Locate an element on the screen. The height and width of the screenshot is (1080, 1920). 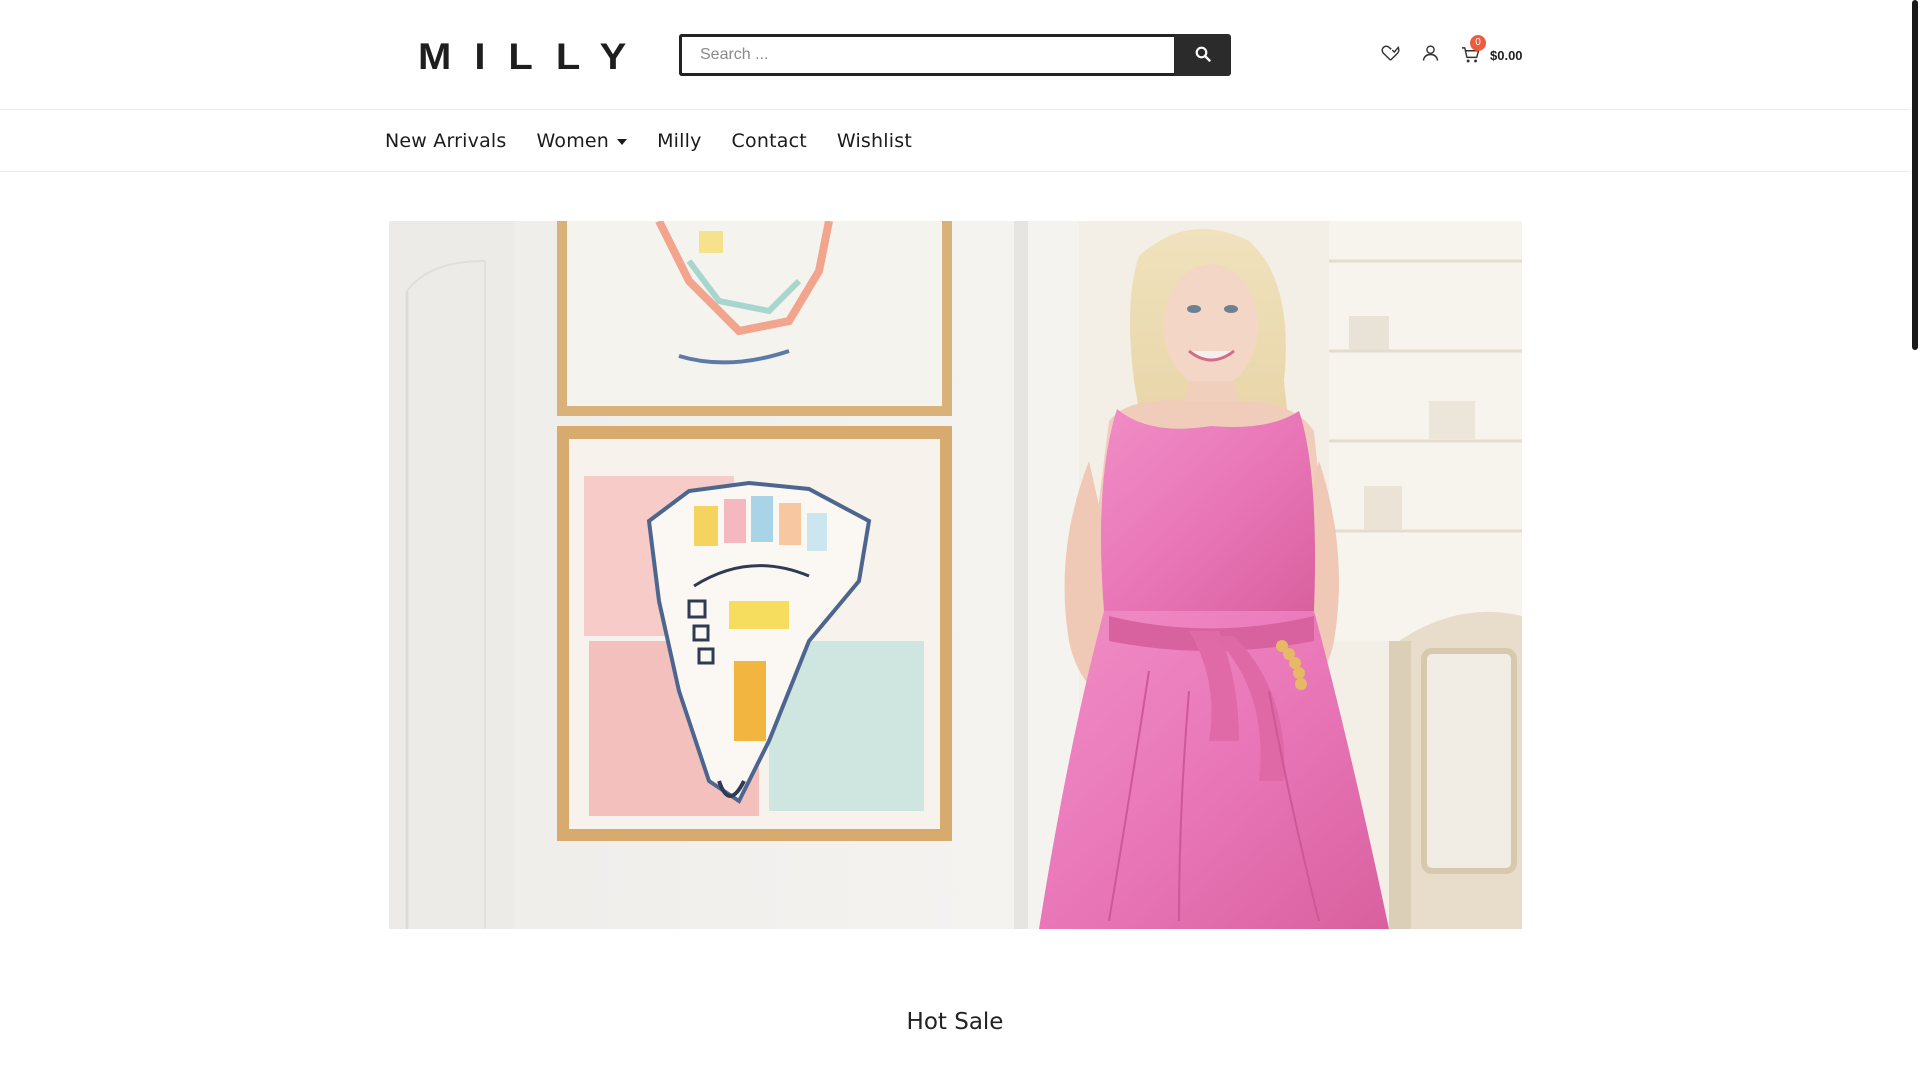
nav-item-label: New Arrivals is located at coordinates (446, 140).